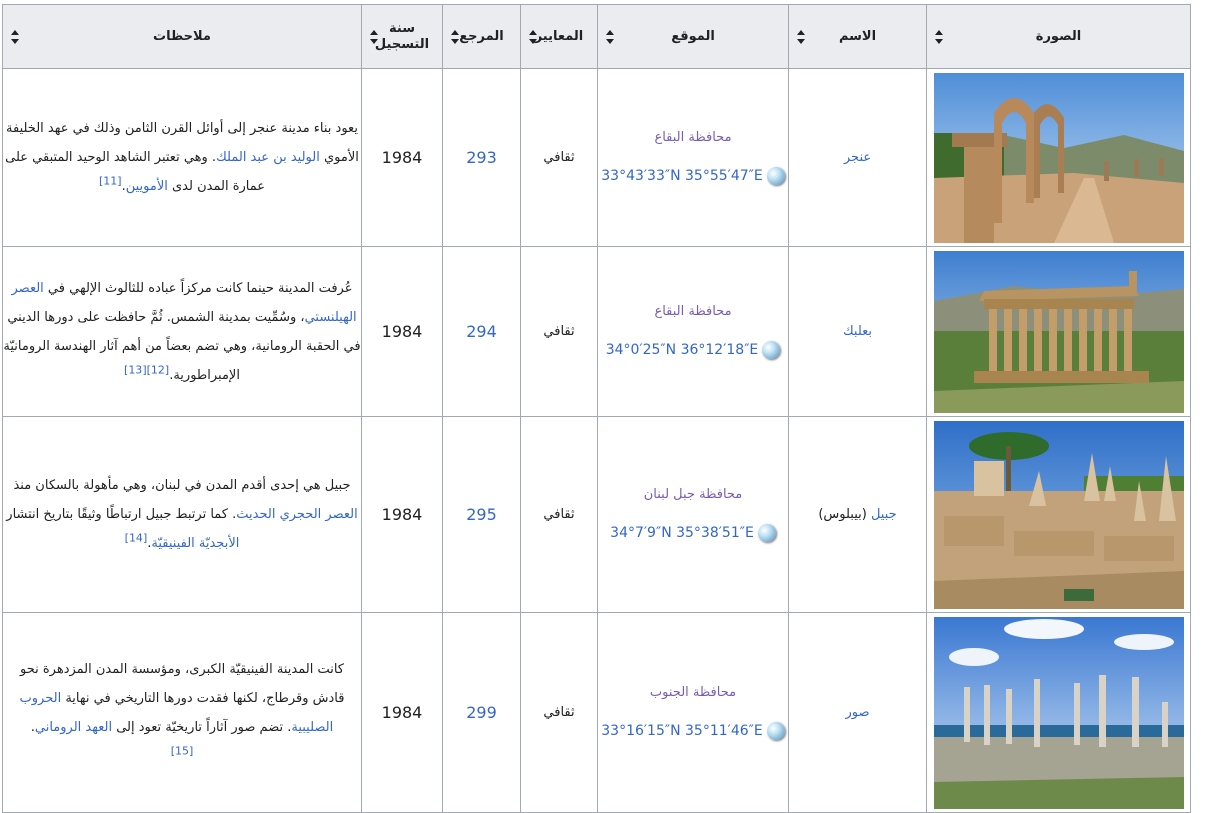 The image size is (1222, 813). I want to click on reference-link: 295, so click(481, 514).